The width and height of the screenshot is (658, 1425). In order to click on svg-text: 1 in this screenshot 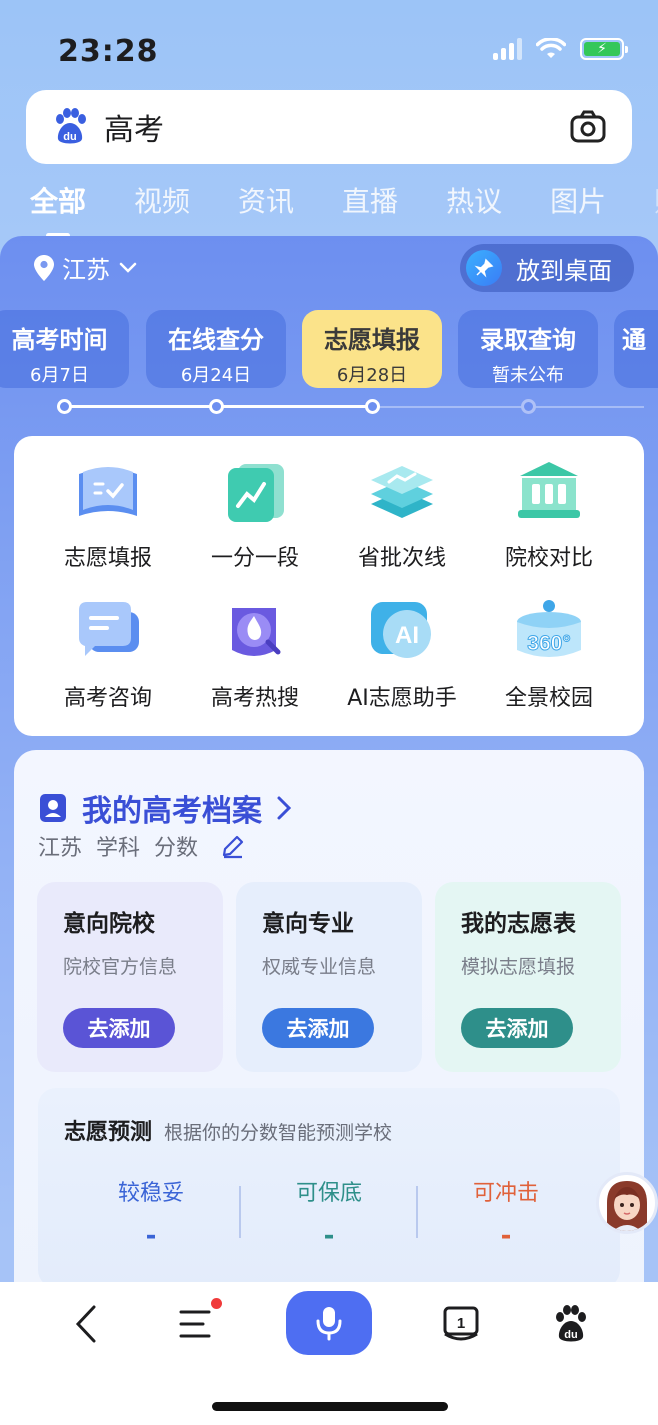, I will do `click(461, 1323)`.